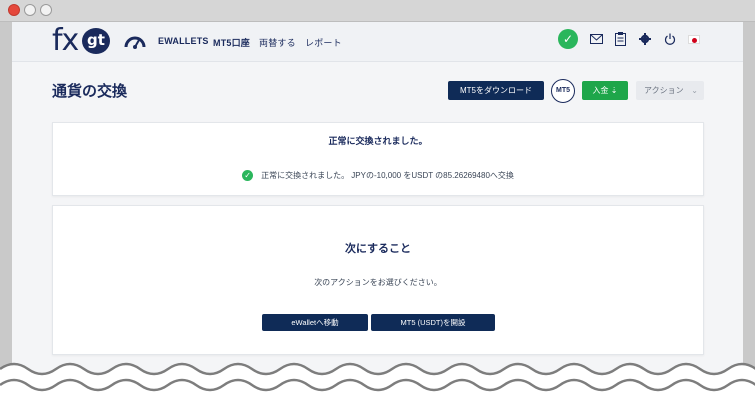 The image size is (755, 401). What do you see at coordinates (596, 39) in the screenshot?
I see `mail-icon` at bounding box center [596, 39].